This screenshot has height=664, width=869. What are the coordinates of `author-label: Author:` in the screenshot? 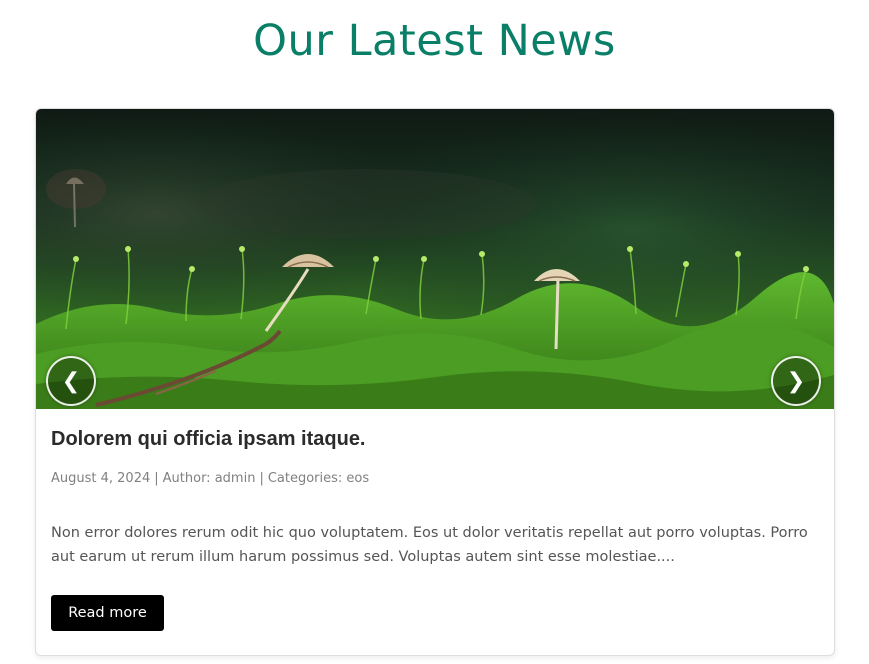 It's located at (186, 478).